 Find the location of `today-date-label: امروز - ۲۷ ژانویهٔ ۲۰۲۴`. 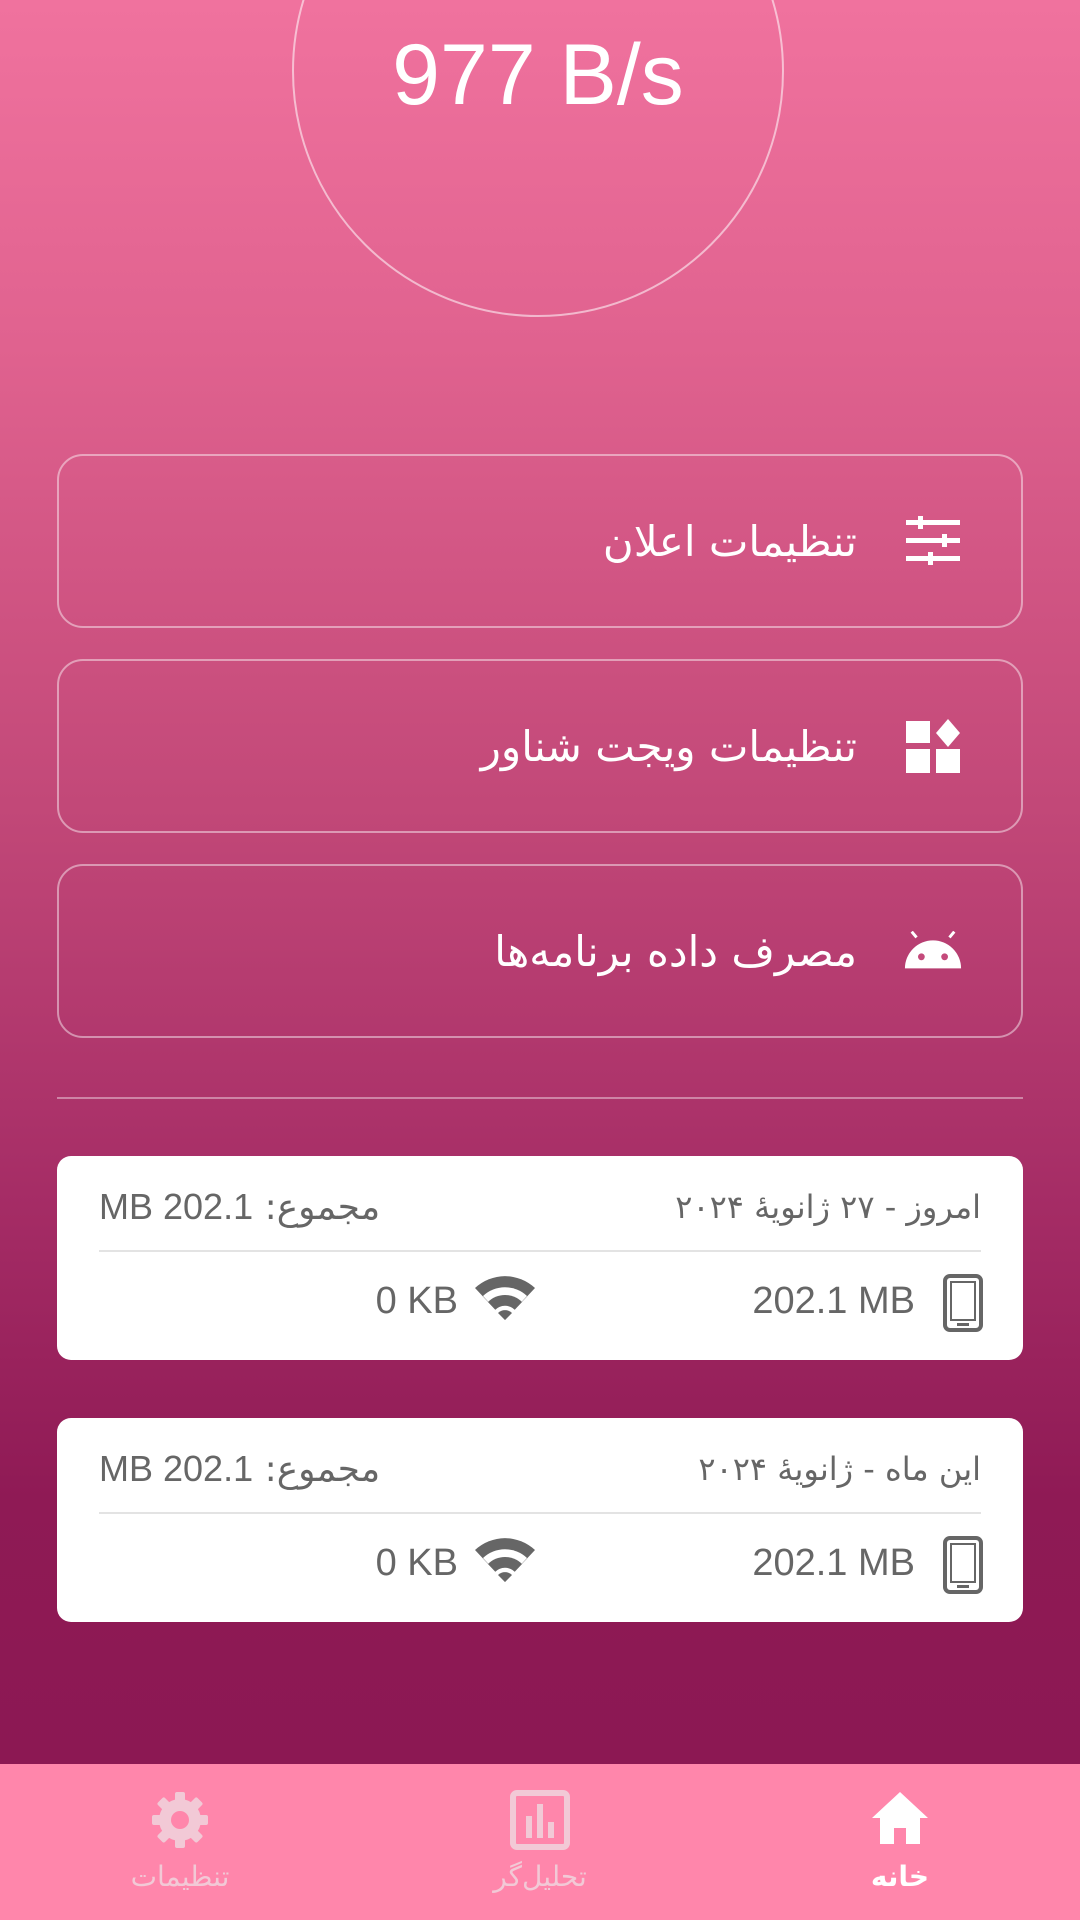

today-date-label: امروز - ۲۷ ژانویهٔ ۲۰۲۴ is located at coordinates (828, 1207).